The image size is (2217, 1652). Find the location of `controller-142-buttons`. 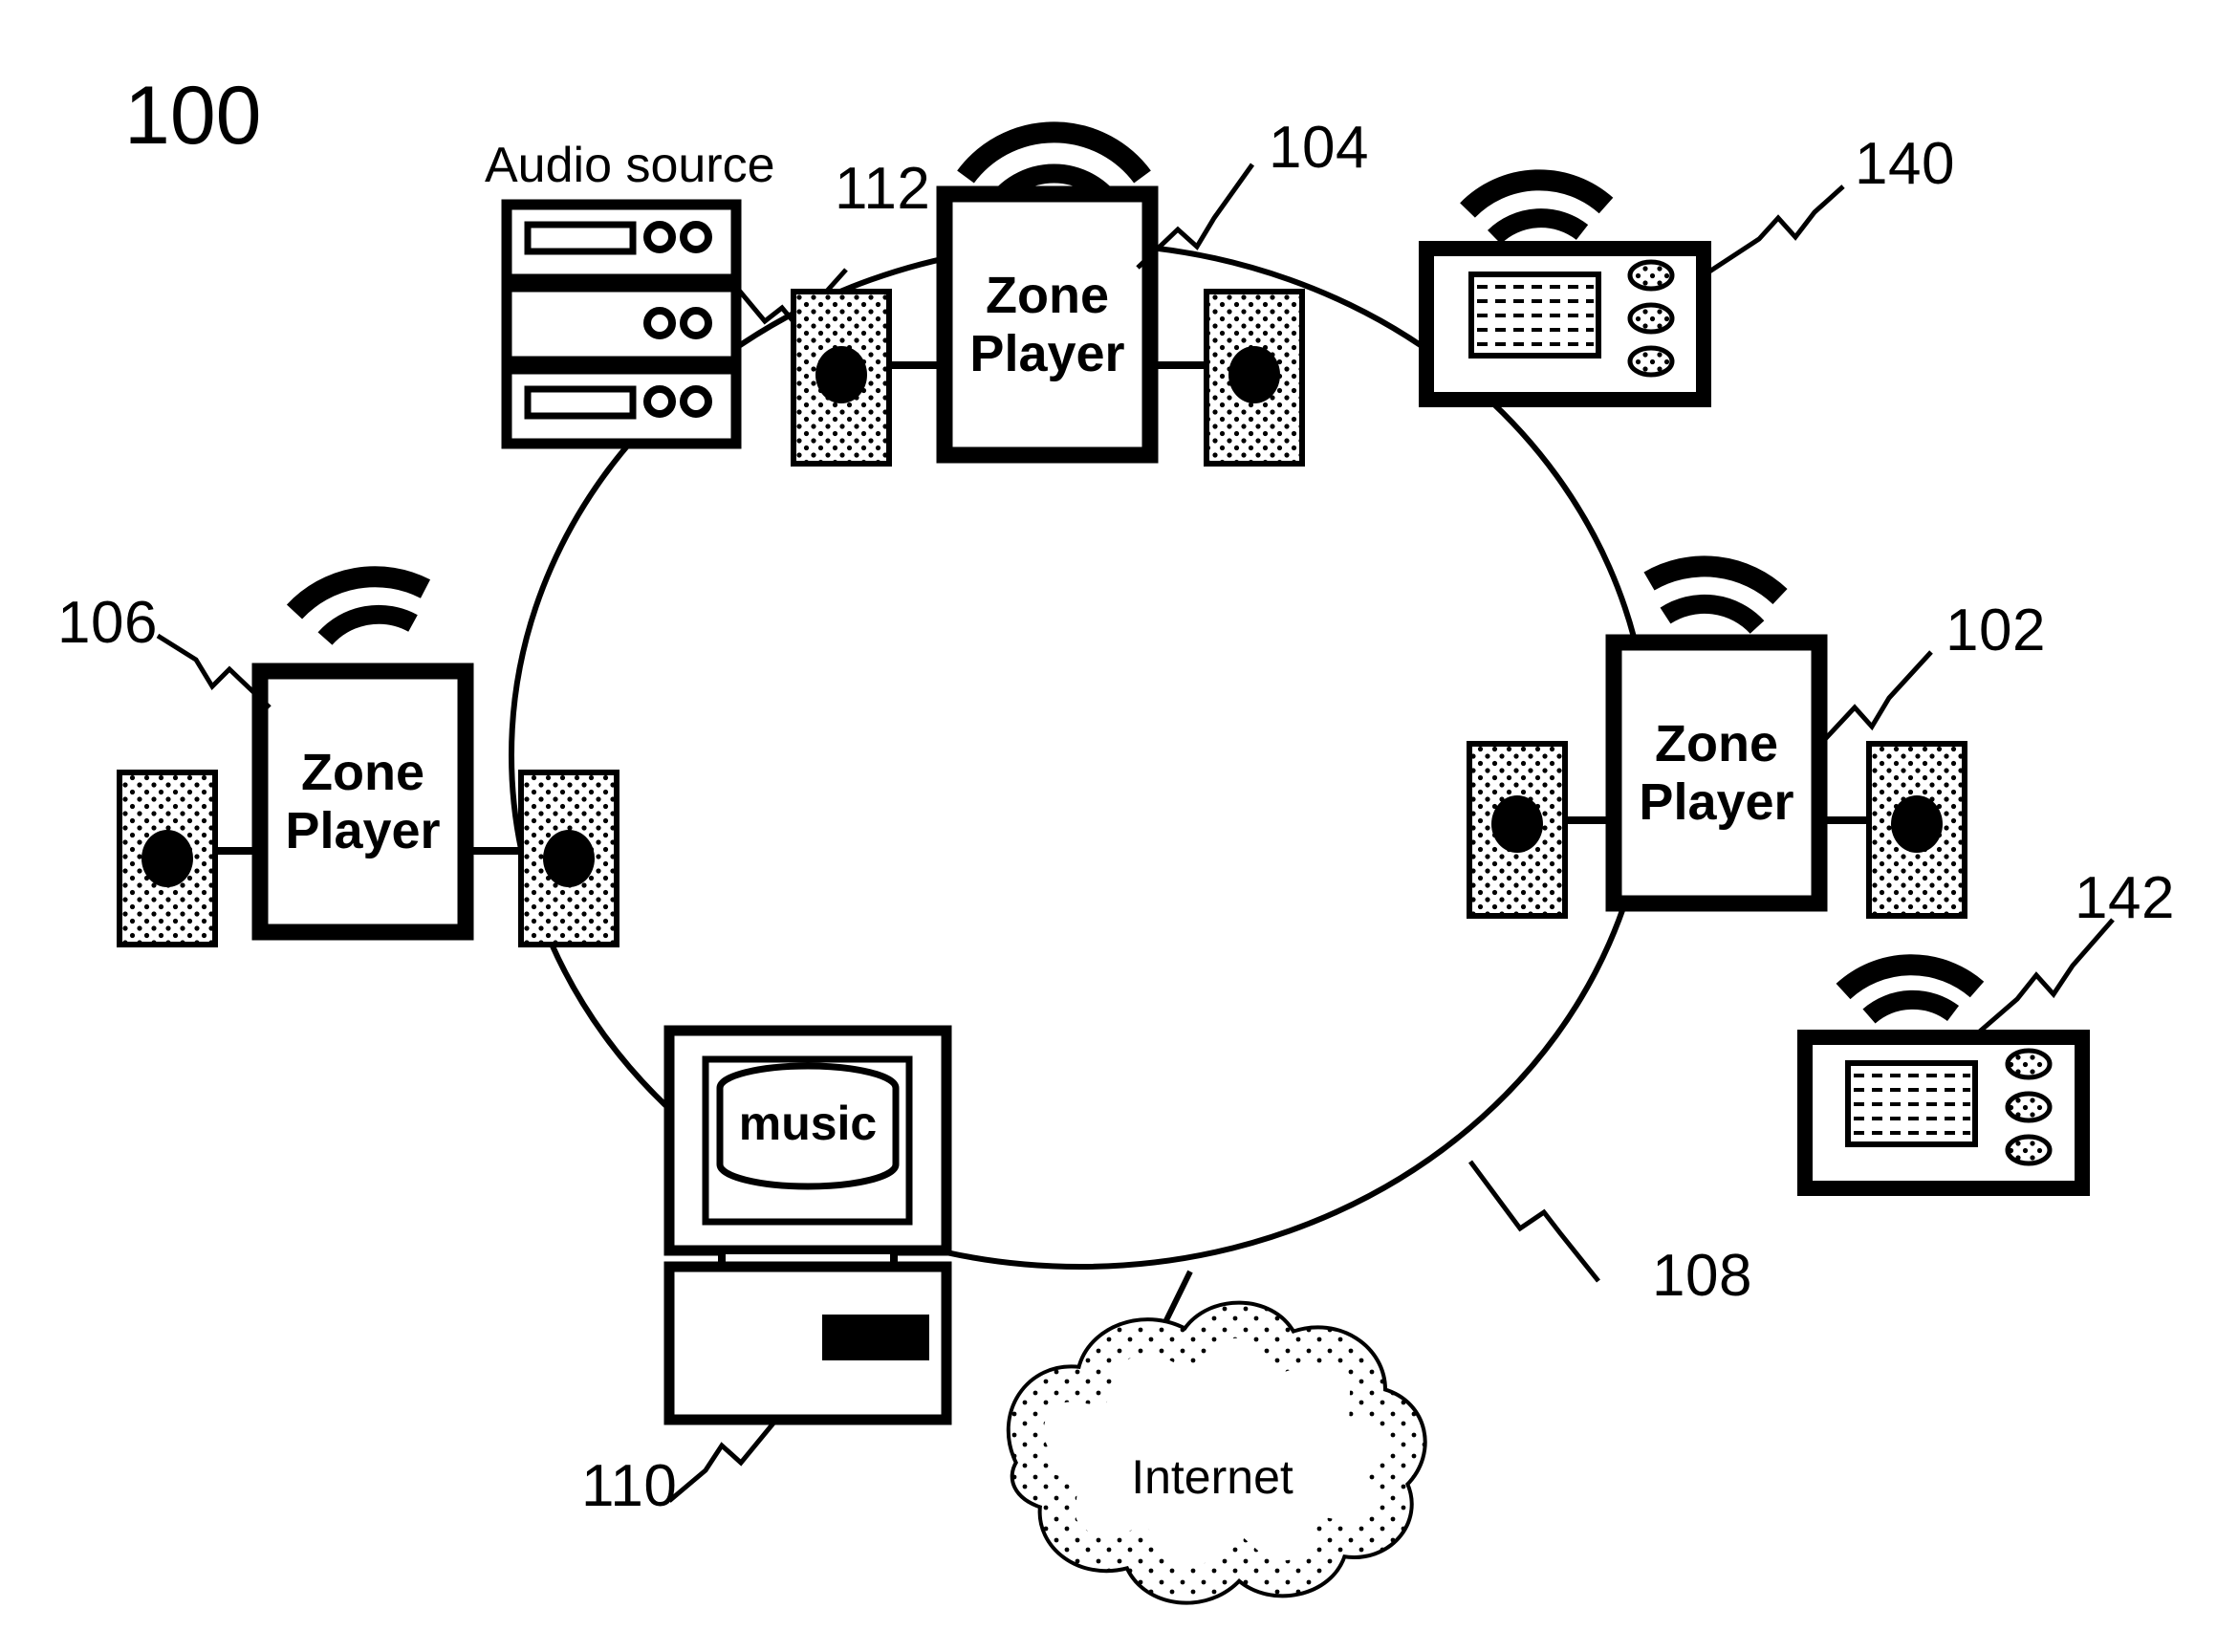

controller-142-buttons is located at coordinates (2029, 1107).